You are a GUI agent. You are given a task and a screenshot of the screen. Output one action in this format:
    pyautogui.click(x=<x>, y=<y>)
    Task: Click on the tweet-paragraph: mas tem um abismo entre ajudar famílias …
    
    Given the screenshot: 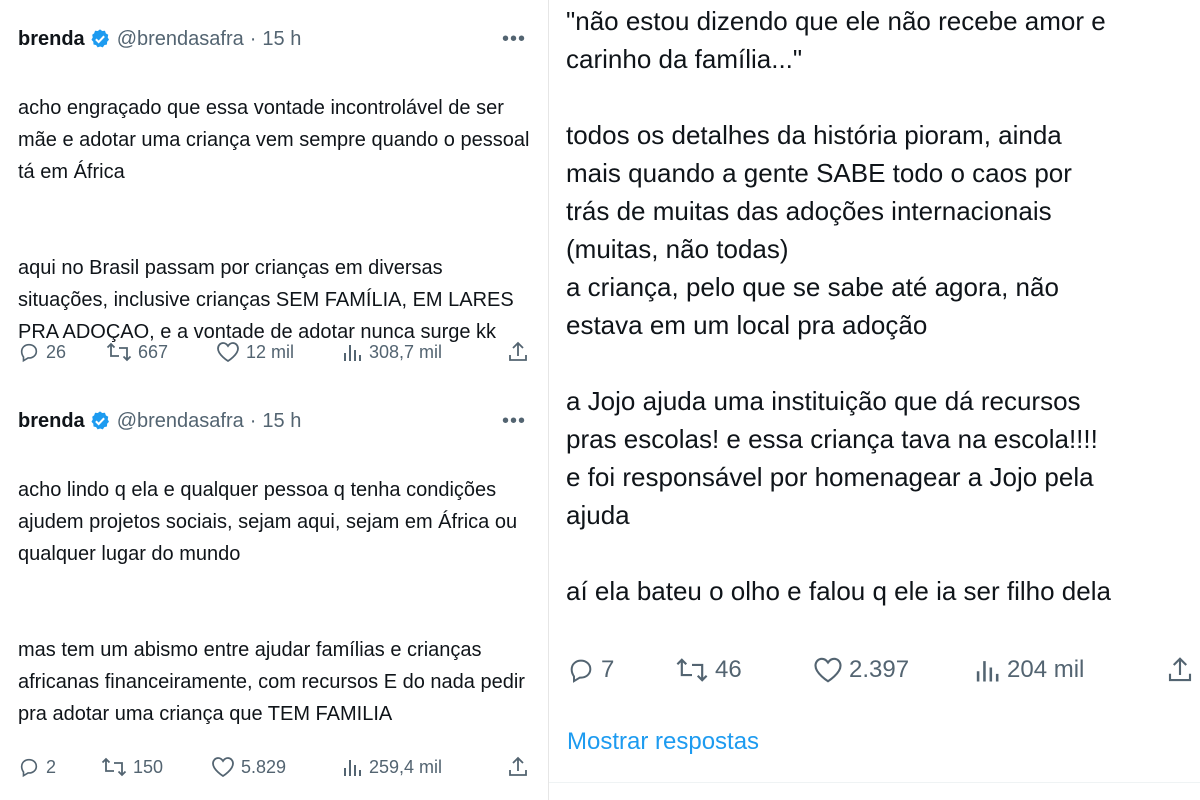 What is the action you would take?
    pyautogui.click(x=271, y=682)
    